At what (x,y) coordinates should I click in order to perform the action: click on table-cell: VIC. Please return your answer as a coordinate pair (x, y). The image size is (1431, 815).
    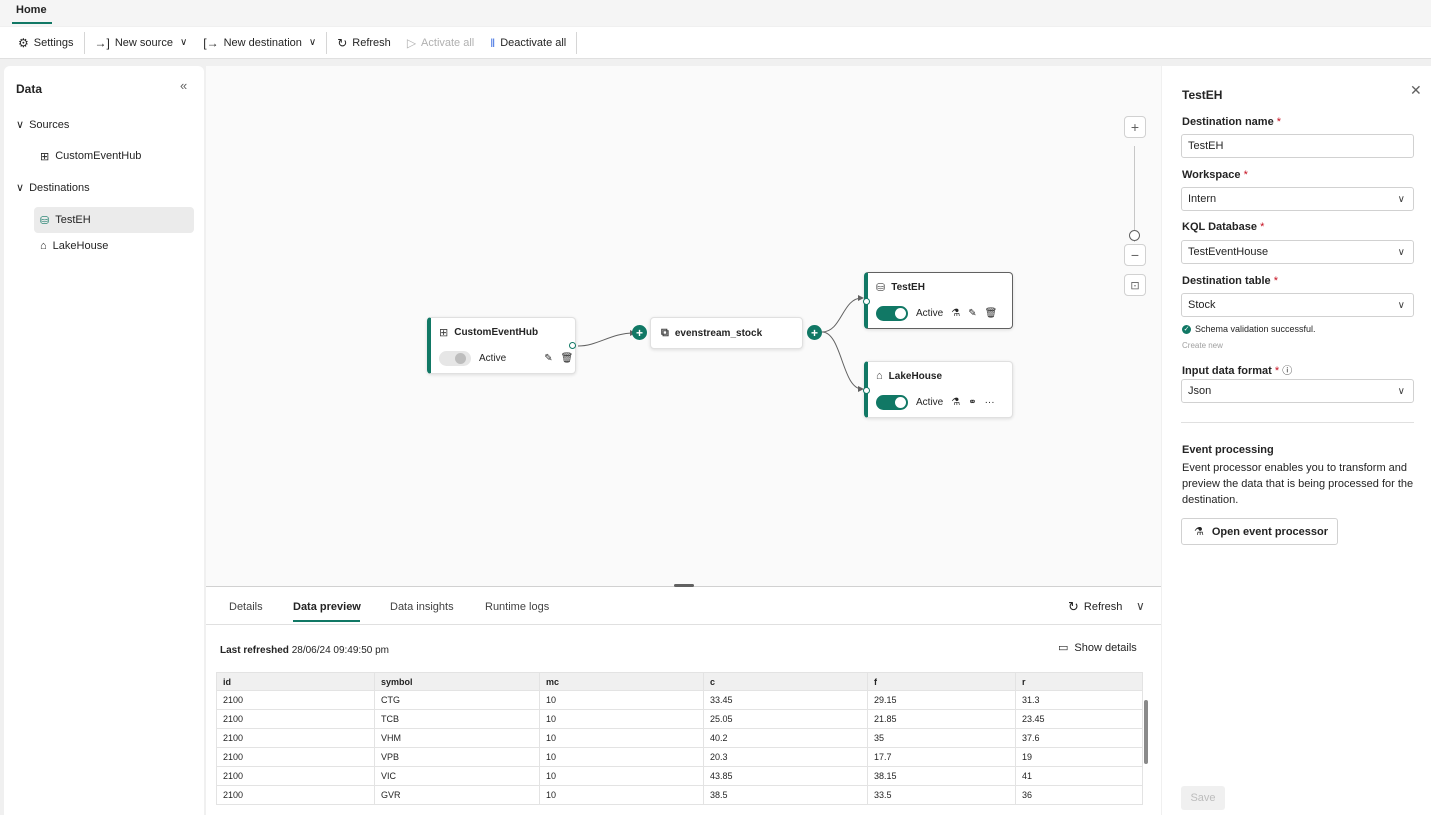
    Looking at the image, I should click on (457, 776).